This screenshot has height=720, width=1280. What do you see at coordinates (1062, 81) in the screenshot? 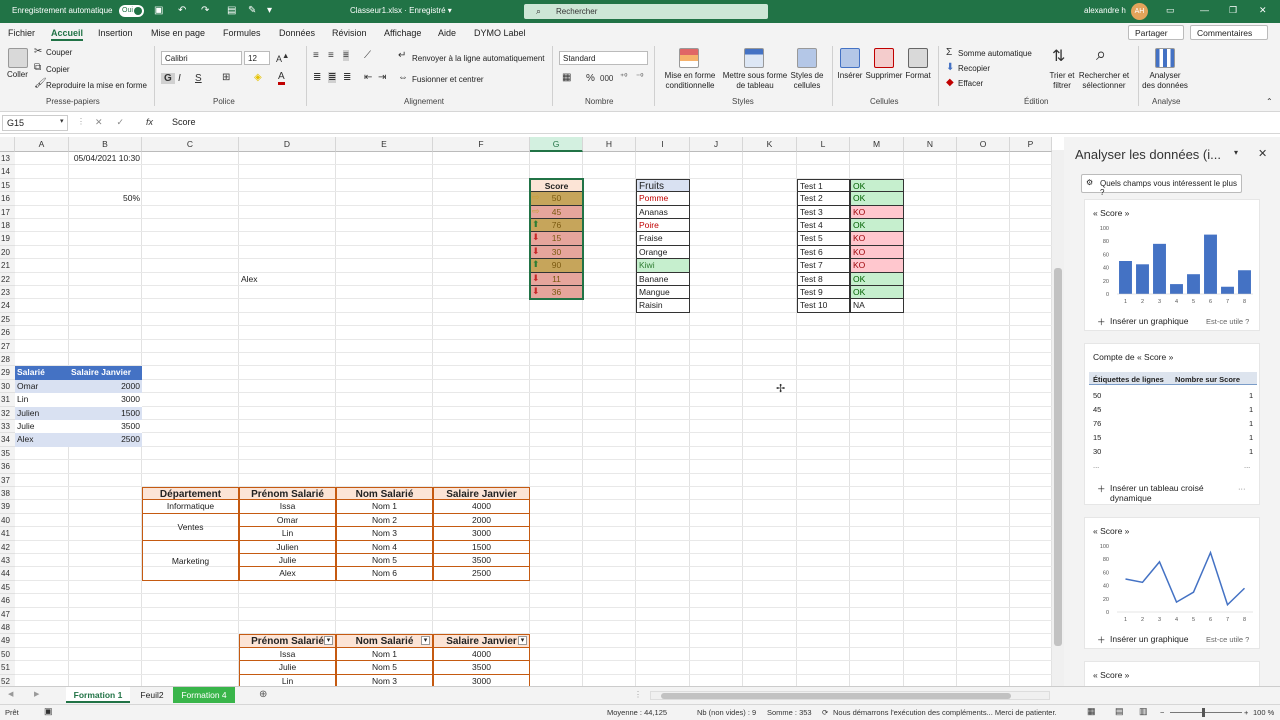
I see `sort-filter-button: Trier et filtrer` at bounding box center [1062, 81].